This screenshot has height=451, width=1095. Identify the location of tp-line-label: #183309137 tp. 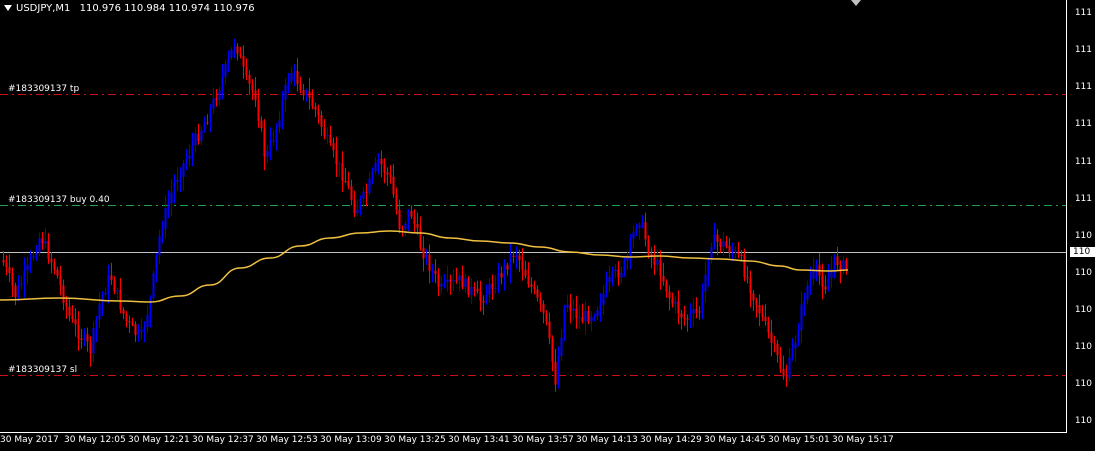
(43, 89).